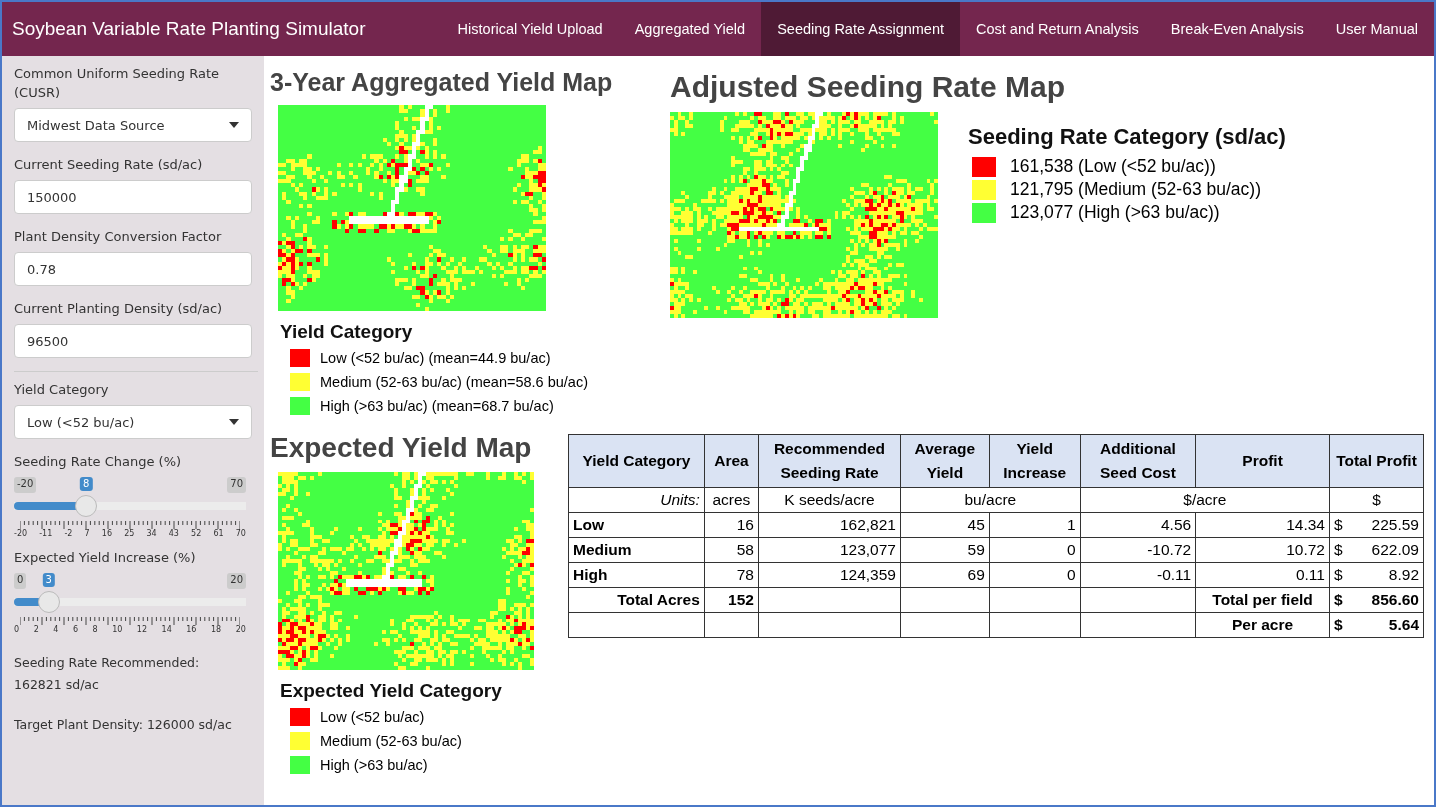 The image size is (1436, 807). I want to click on app-title: Soybean Variable Rate Planting Simulator, so click(189, 29).